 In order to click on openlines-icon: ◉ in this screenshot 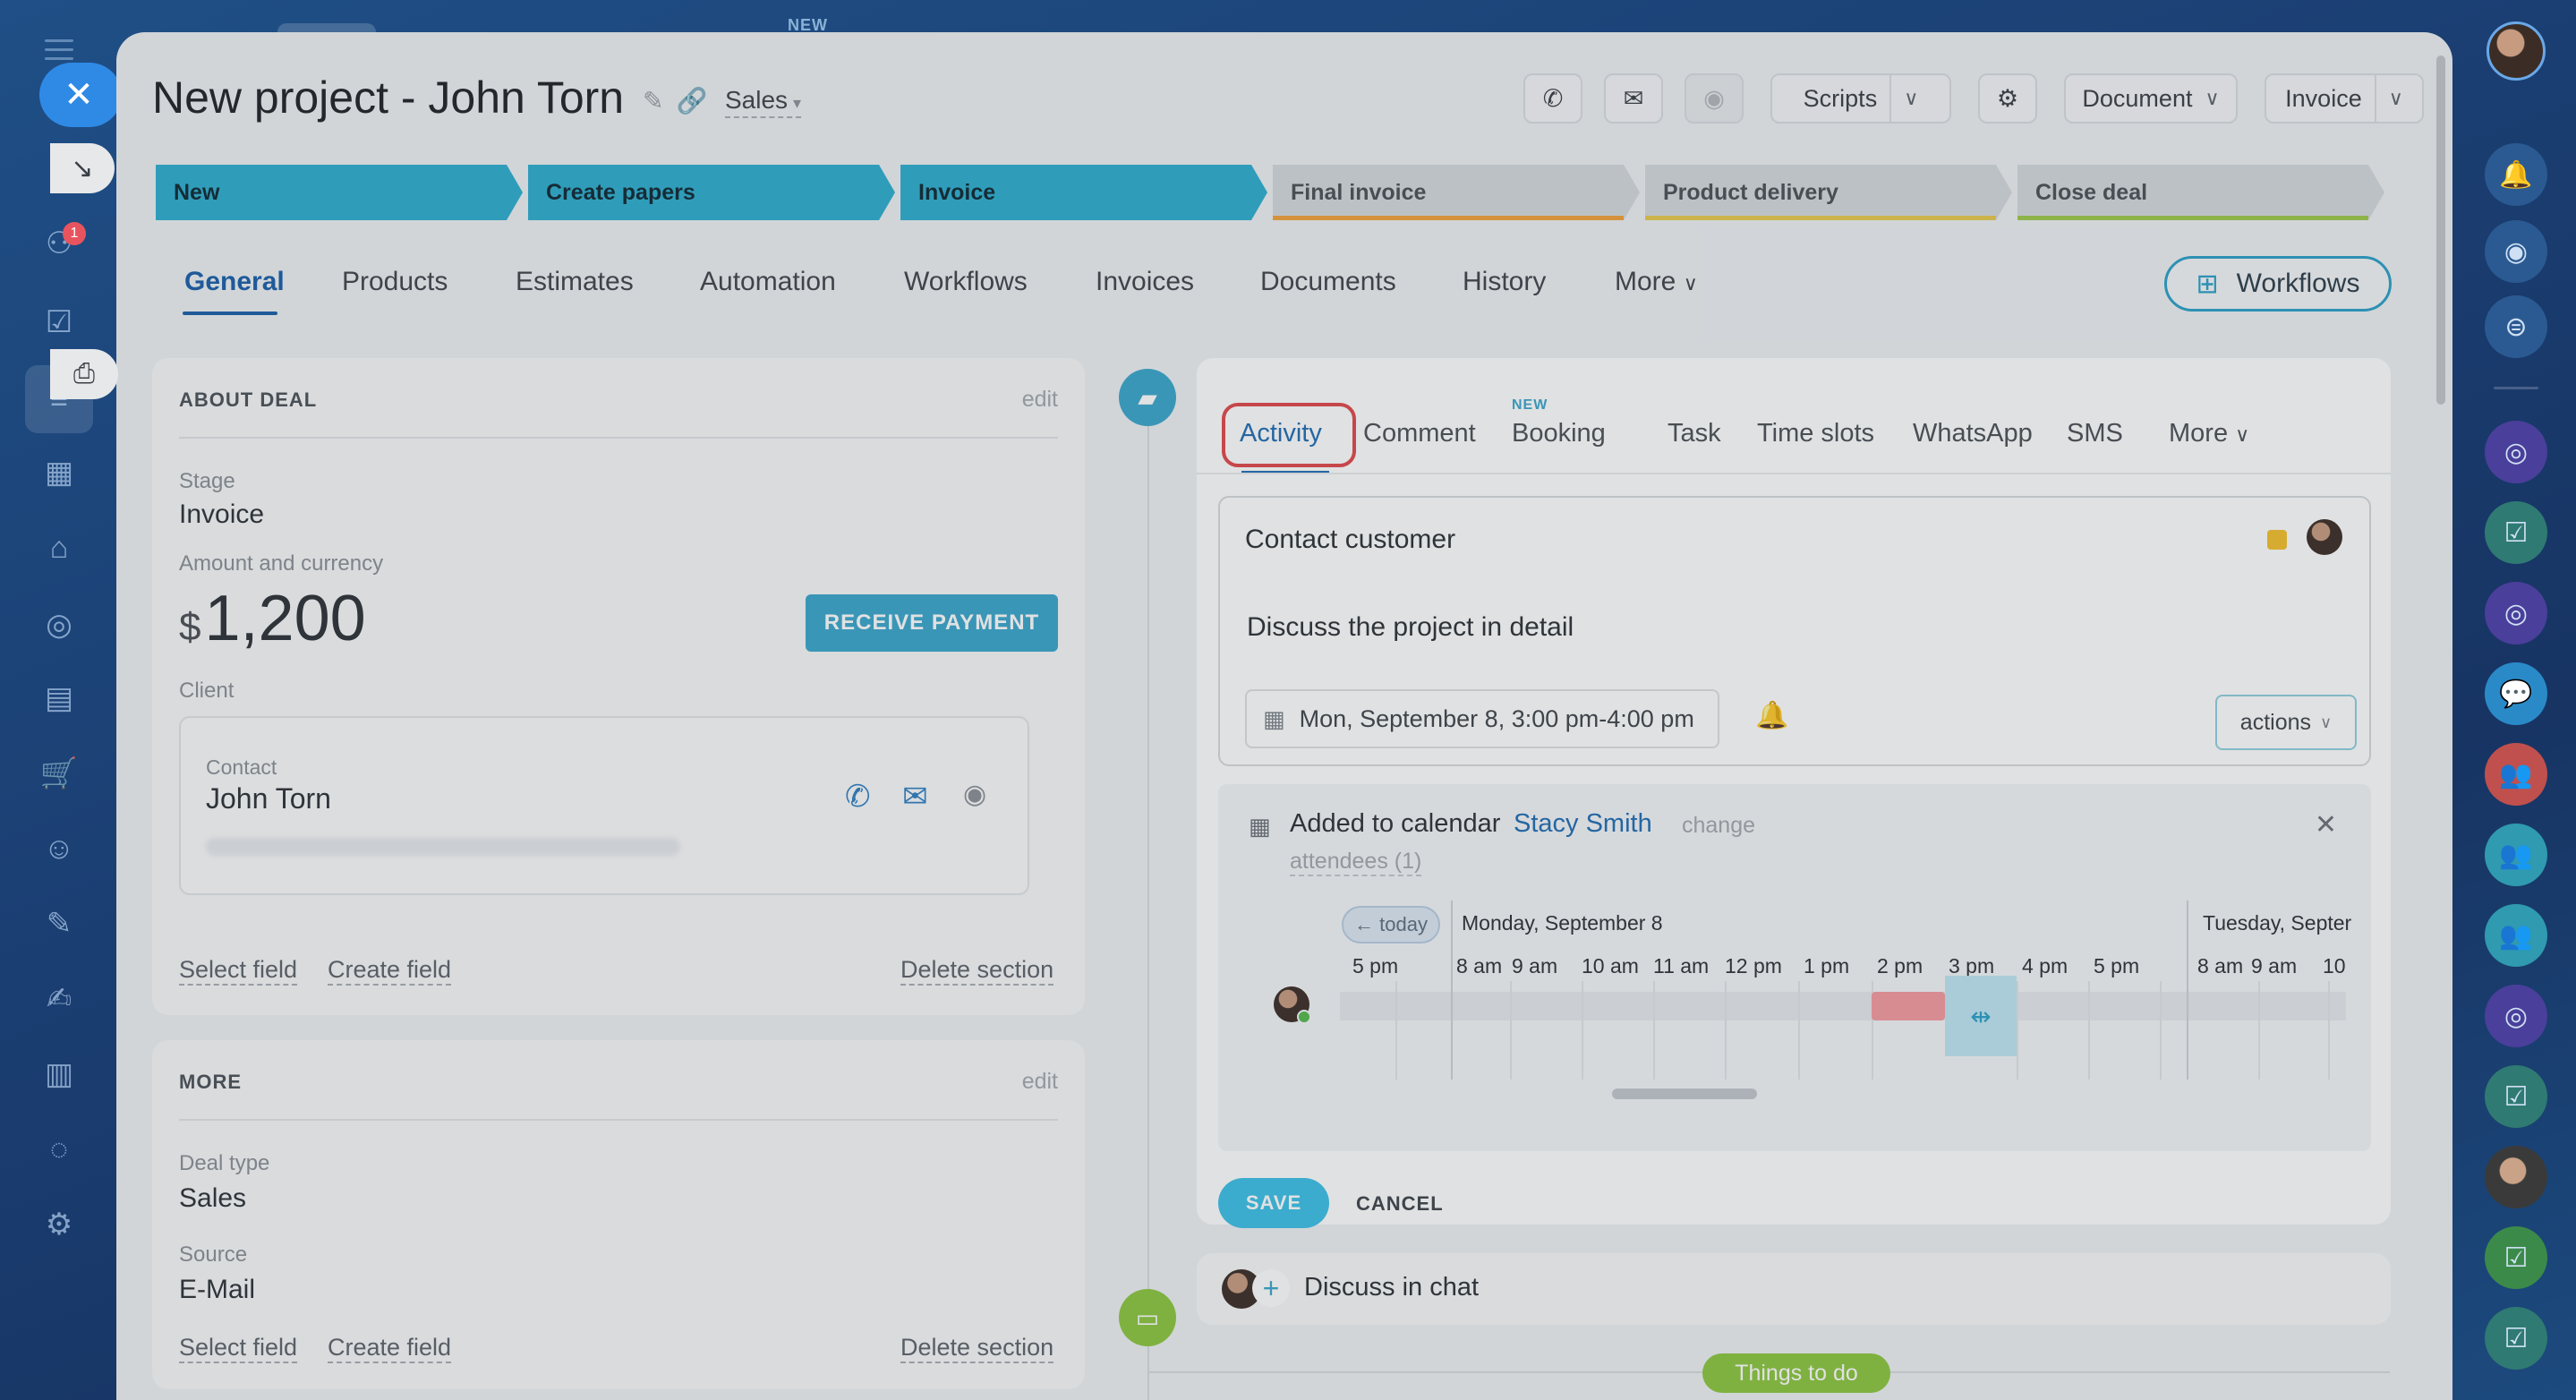, I will do `click(2516, 252)`.